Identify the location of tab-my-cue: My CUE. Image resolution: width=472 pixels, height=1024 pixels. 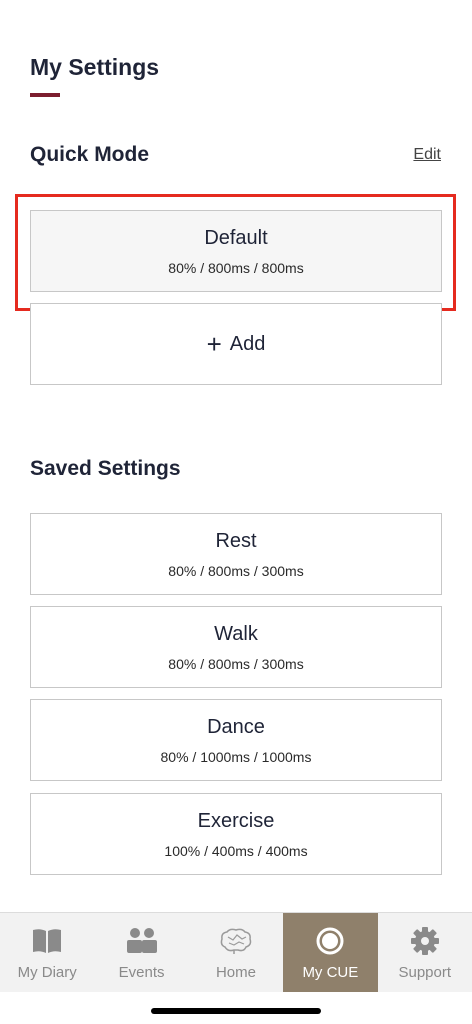
(330, 952).